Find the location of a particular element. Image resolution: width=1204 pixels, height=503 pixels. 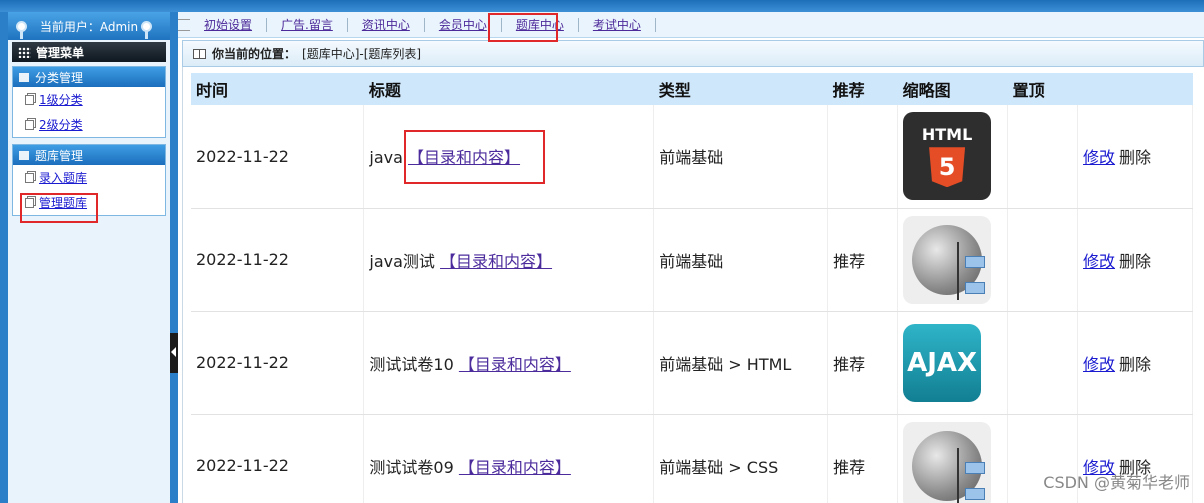

column-header: 置顶 is located at coordinates (1042, 89).